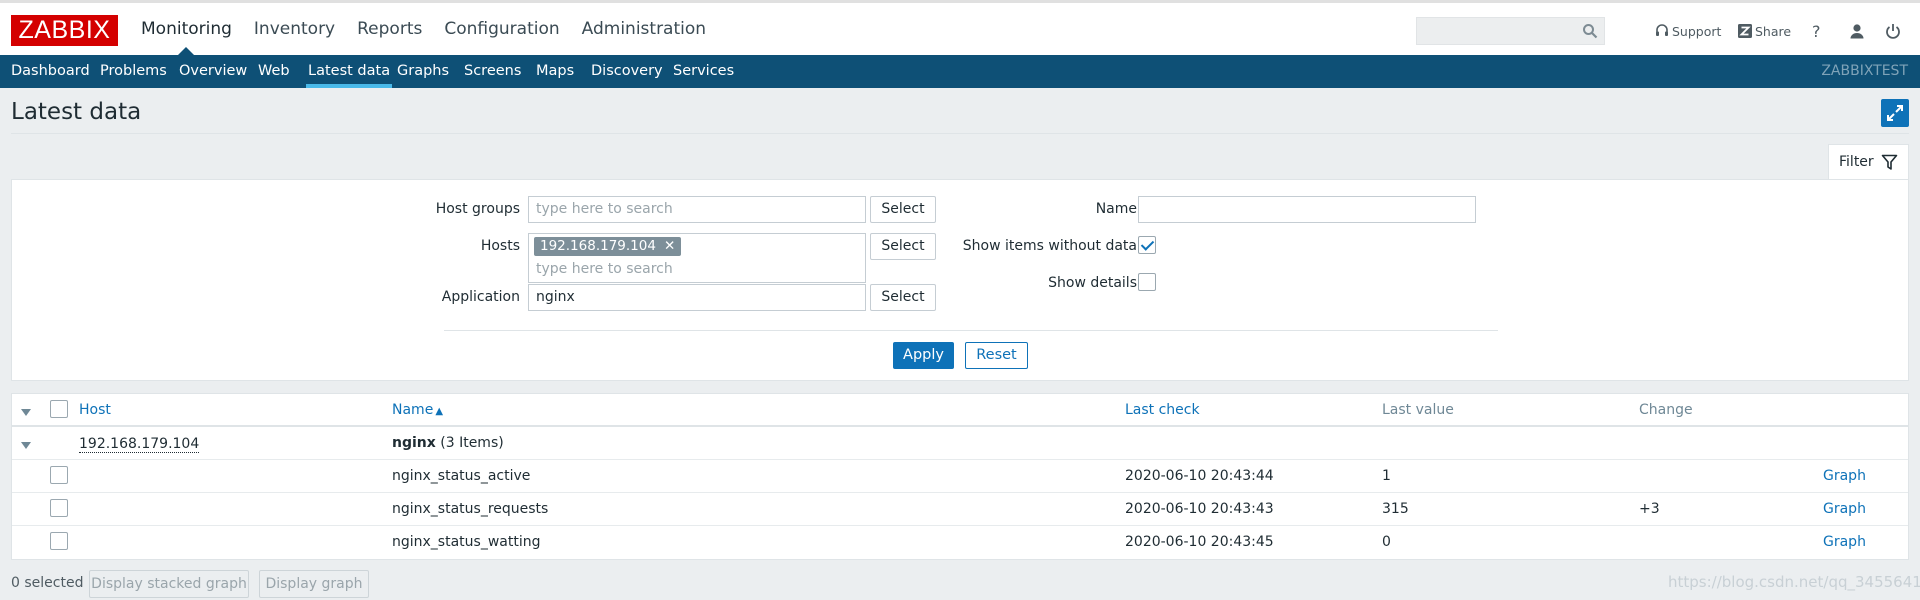 The image size is (1920, 600). I want to click on host-tag: 192.168.179.104 ✕, so click(608, 246).